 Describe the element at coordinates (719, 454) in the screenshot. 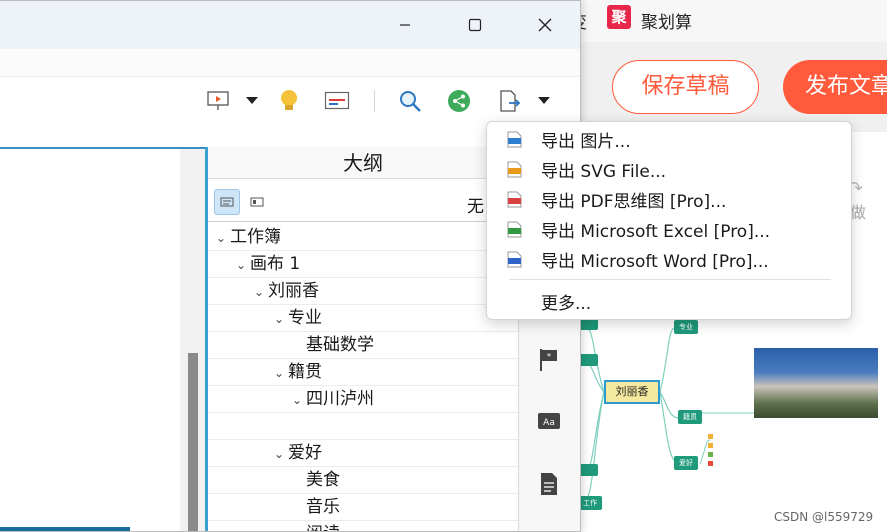

I see `mindmap-hobby-sublist` at that location.